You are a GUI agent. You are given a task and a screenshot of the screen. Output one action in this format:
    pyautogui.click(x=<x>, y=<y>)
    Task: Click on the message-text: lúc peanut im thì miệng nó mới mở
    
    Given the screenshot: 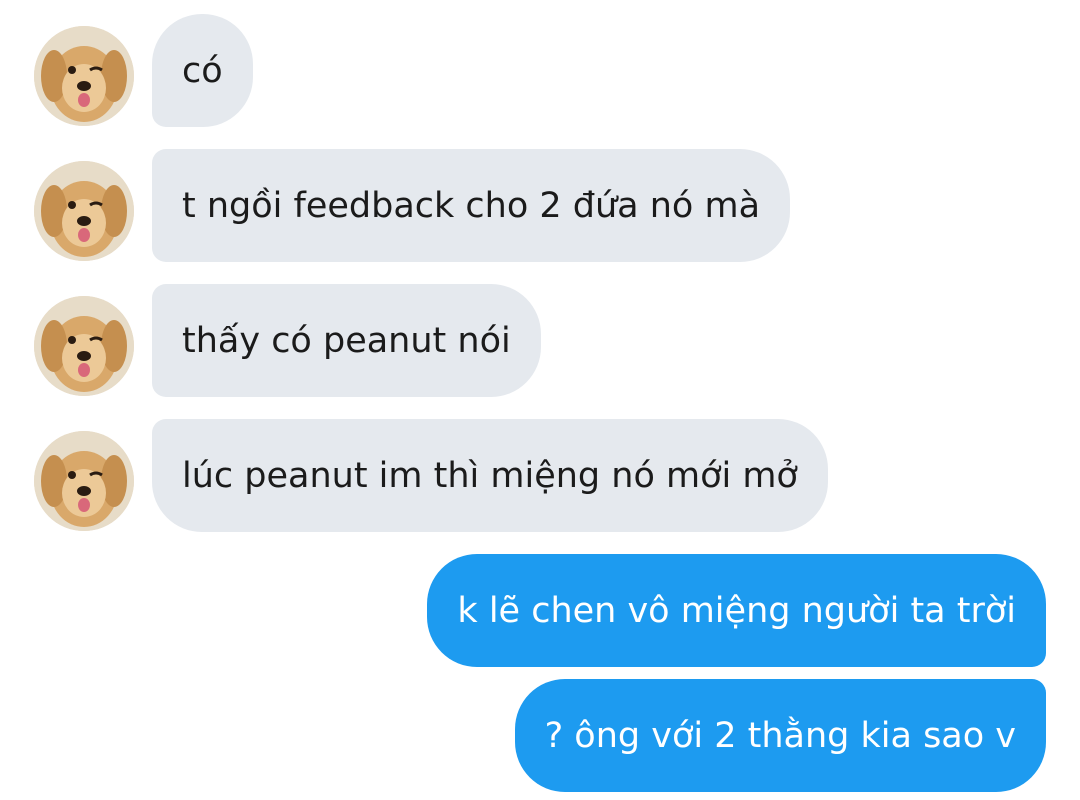 What is the action you would take?
    pyautogui.click(x=490, y=475)
    